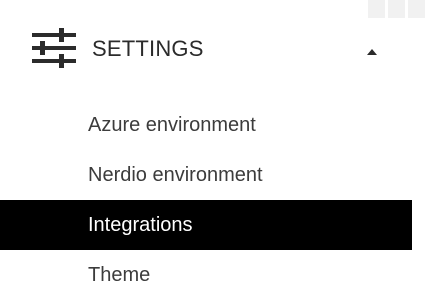 The image size is (425, 303). I want to click on caret-up-icon, so click(372, 49).